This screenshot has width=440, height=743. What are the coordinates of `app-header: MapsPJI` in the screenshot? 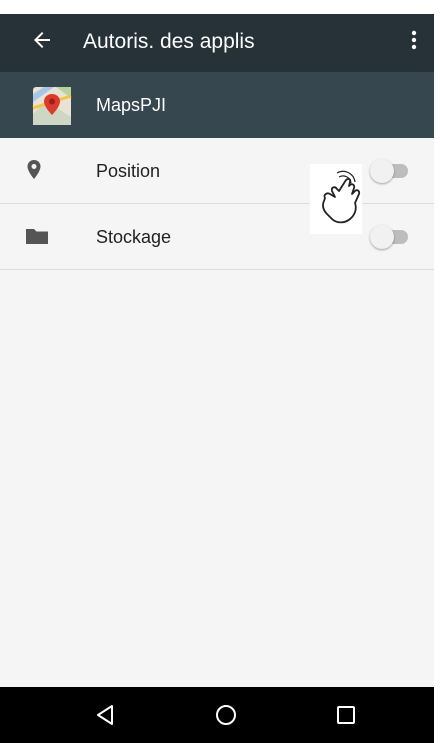 It's located at (217, 105).